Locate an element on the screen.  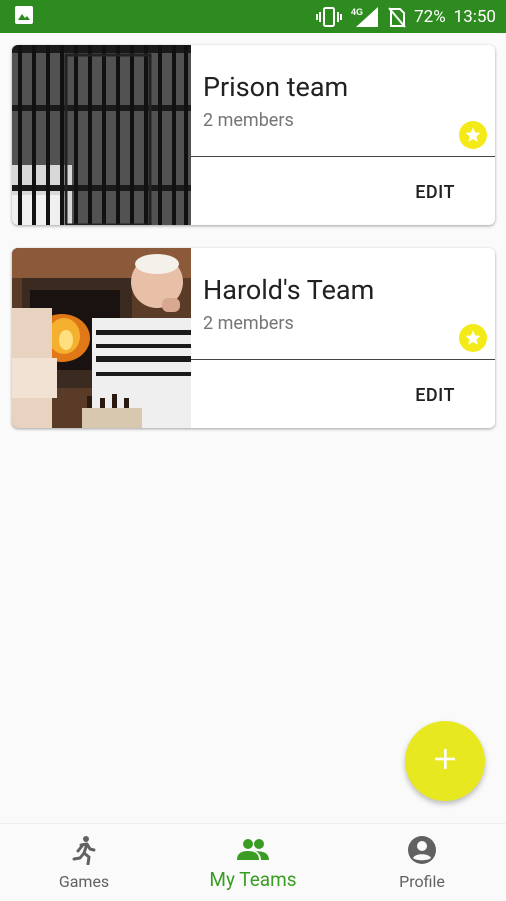
nav-item-games: Games is located at coordinates (84, 862).